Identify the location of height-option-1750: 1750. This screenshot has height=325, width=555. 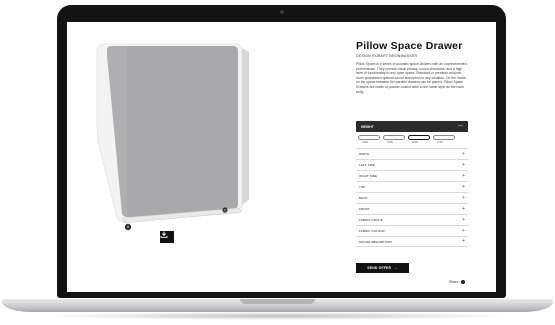
(444, 139).